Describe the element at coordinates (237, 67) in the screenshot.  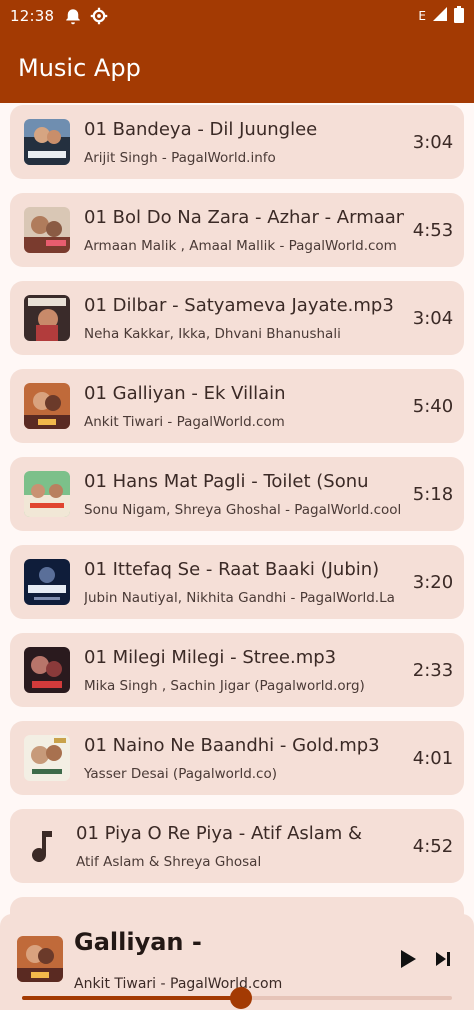
I see `app-bar: Music App` at that location.